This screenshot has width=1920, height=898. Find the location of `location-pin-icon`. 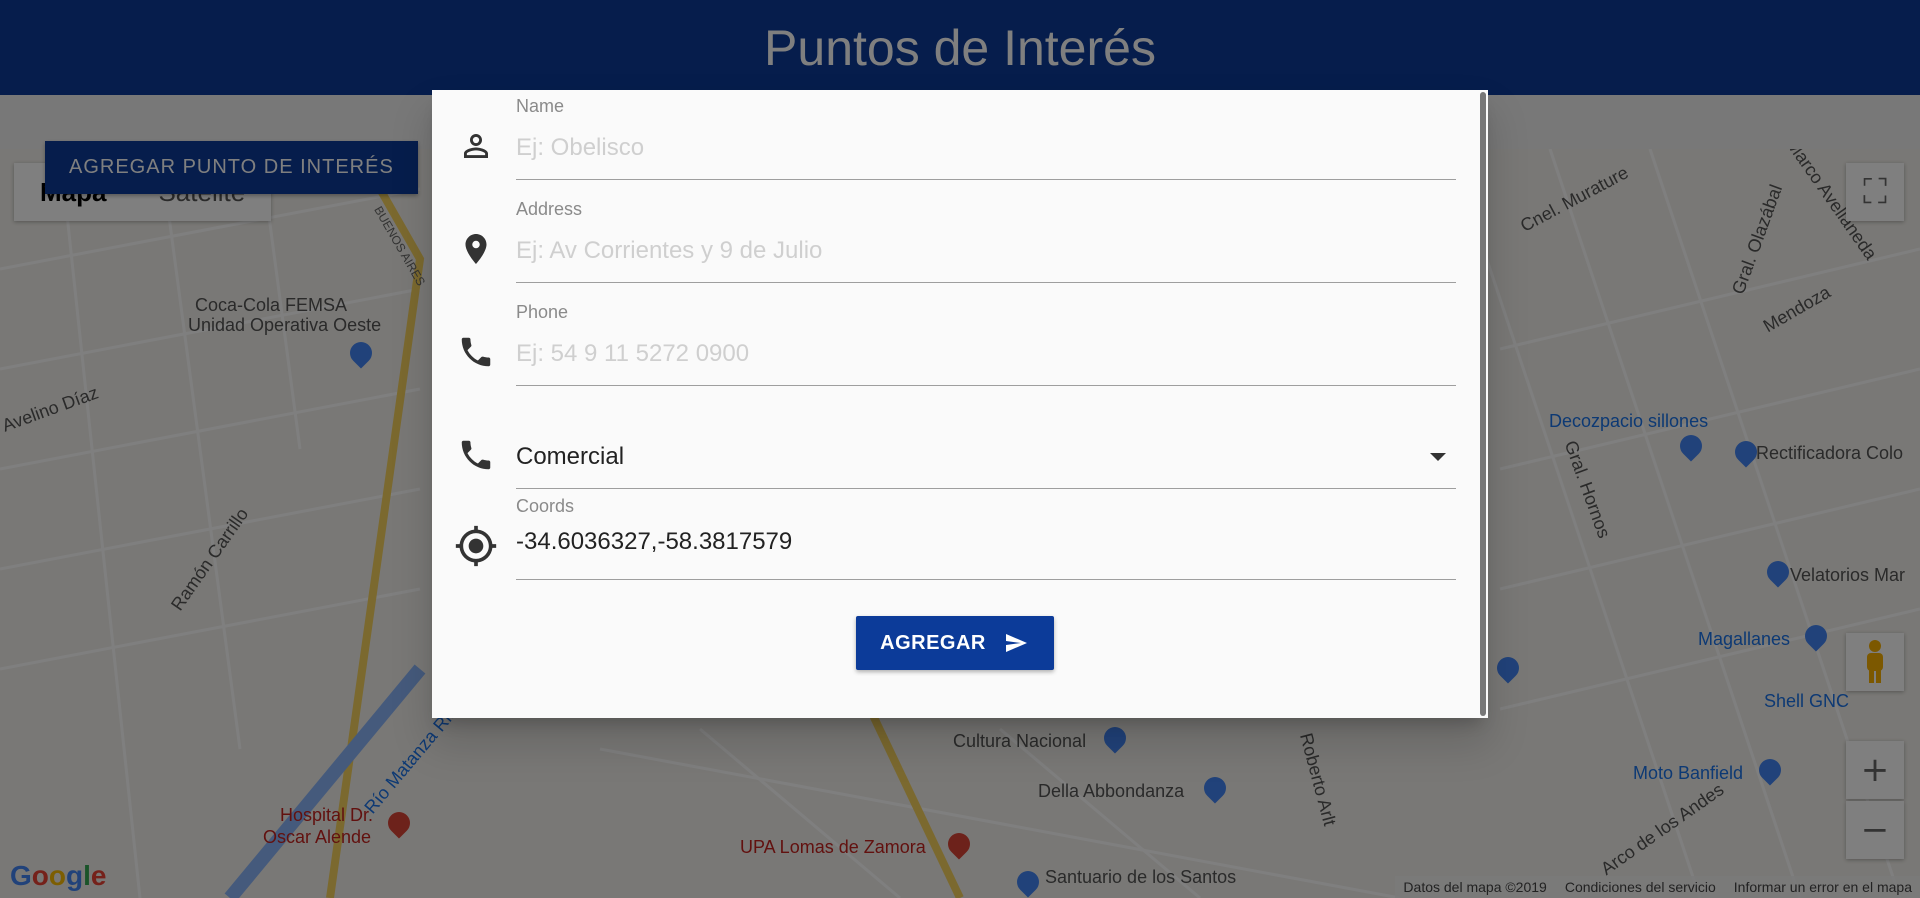

location-pin-icon is located at coordinates (476, 249).